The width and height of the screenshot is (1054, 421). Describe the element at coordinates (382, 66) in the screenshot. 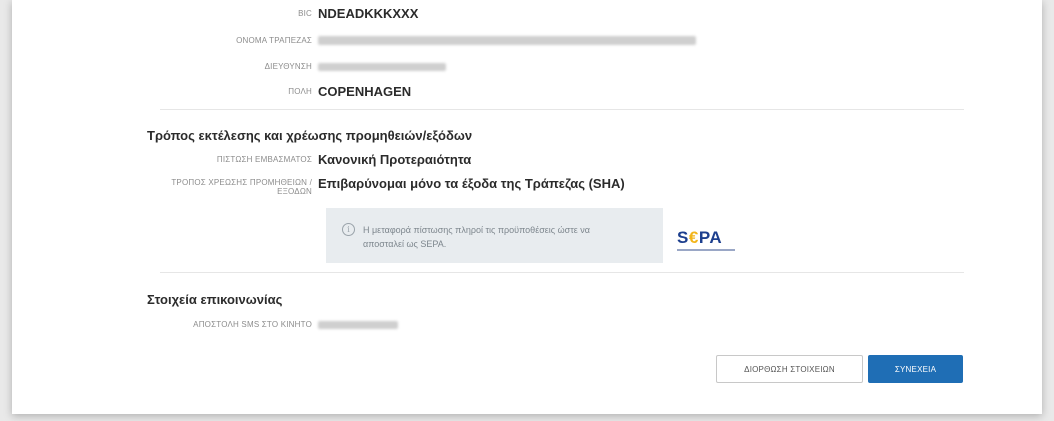

I see `address-value-redacted` at that location.